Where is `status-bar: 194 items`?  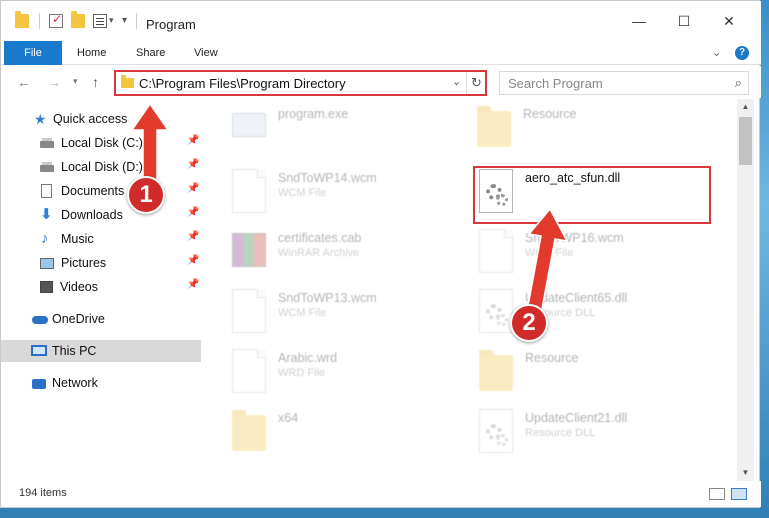
status-bar: 194 items is located at coordinates (381, 494).